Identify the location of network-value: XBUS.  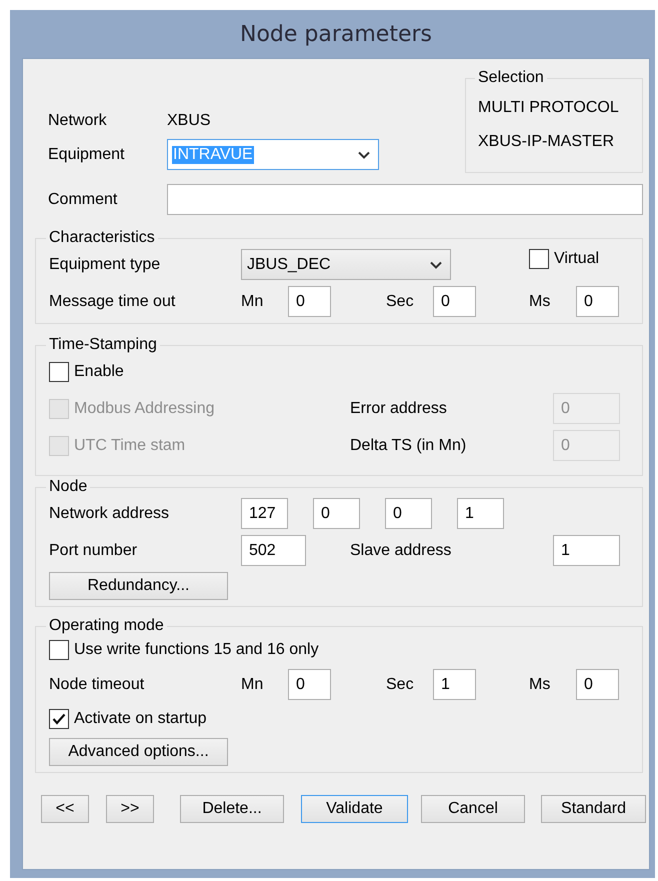
(189, 121).